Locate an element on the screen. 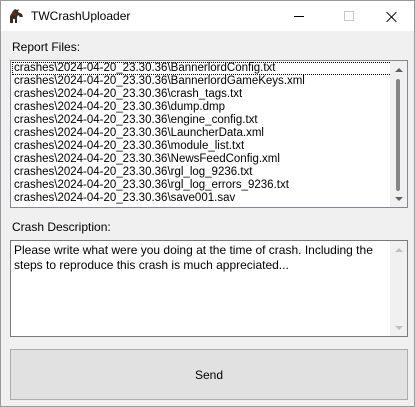 Image resolution: width=415 pixels, height=407 pixels. close-button is located at coordinates (391, 16).